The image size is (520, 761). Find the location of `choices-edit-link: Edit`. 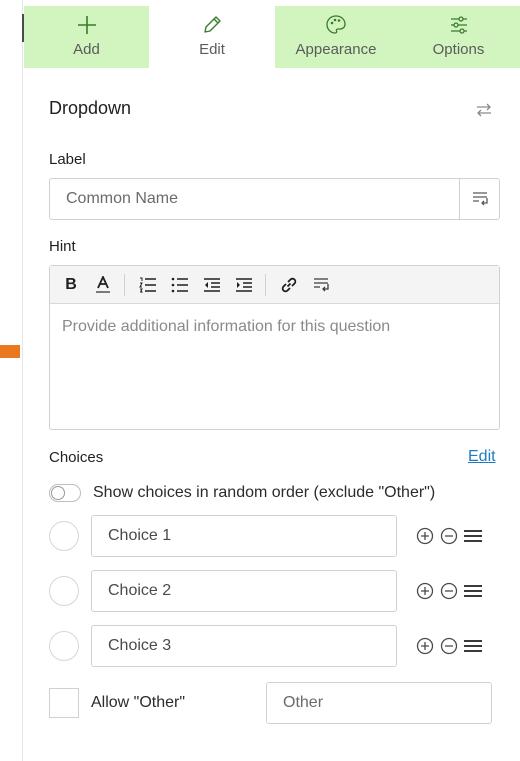

choices-edit-link: Edit is located at coordinates (482, 457).